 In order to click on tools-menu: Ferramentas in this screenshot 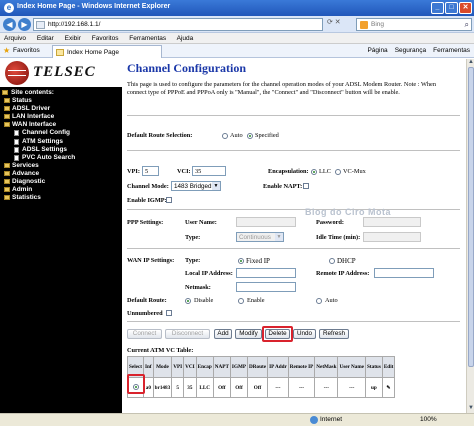, I will do `click(451, 50)`.